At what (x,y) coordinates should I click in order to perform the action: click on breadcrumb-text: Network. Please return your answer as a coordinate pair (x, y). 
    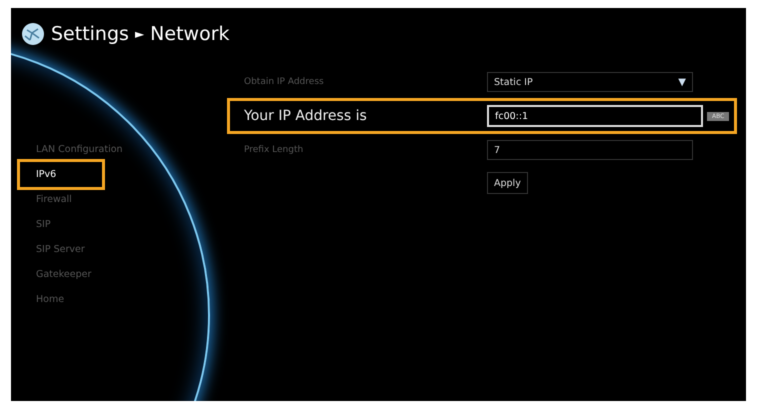
    Looking at the image, I should click on (190, 34).